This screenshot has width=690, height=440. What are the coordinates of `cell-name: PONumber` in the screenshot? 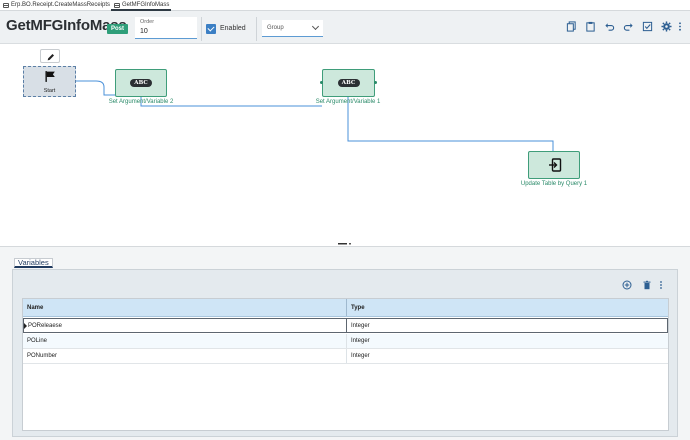 It's located at (184, 356).